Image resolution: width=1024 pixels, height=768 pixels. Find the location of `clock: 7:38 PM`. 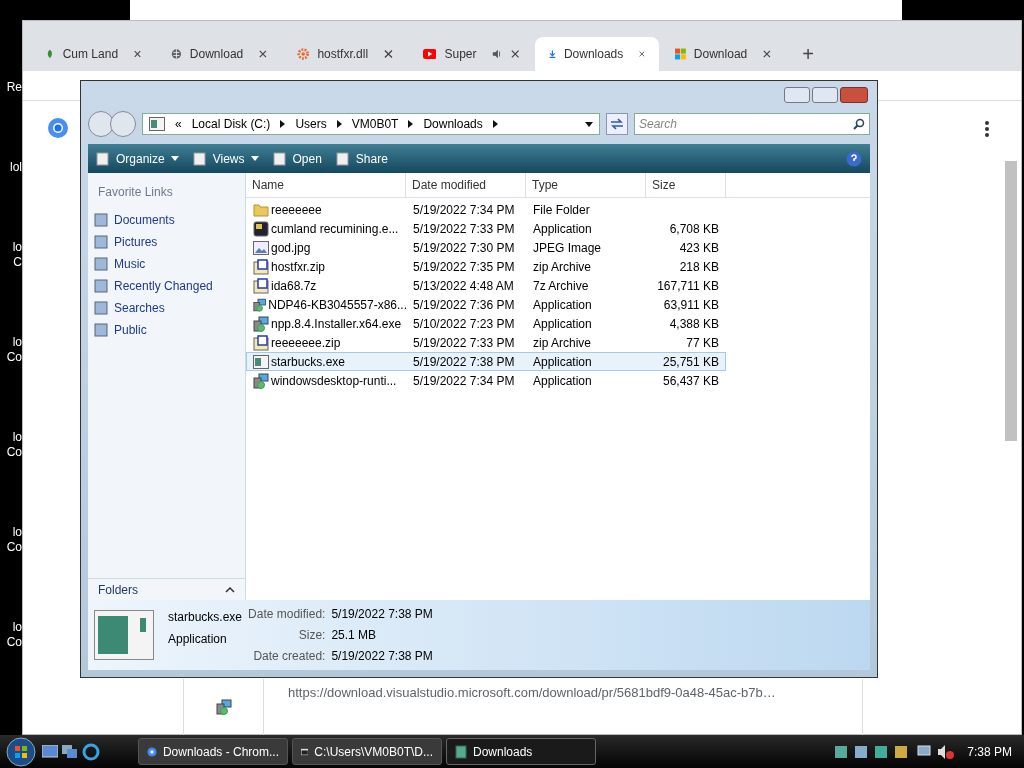

clock: 7:38 PM is located at coordinates (989, 751).